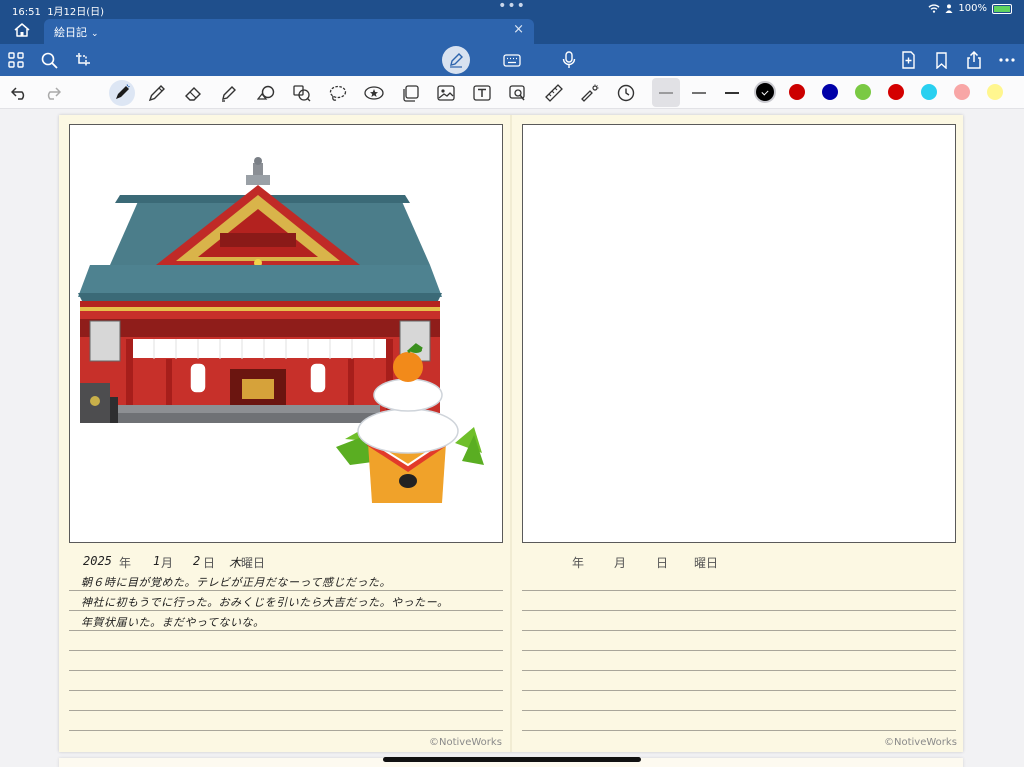 The width and height of the screenshot is (1024, 767). I want to click on sticker-tool, so click(374, 93).